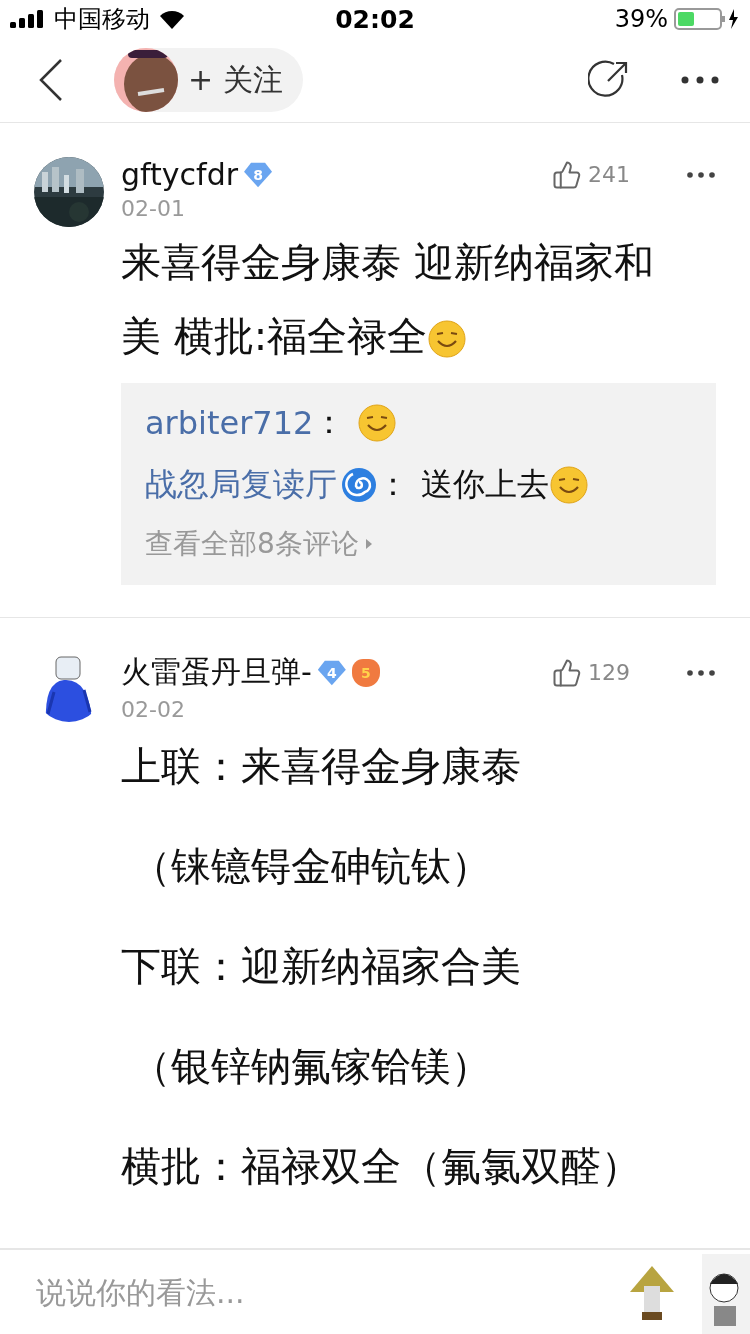 The width and height of the screenshot is (750, 1334). What do you see at coordinates (365, 672) in the screenshot?
I see `game-badge: 5` at bounding box center [365, 672].